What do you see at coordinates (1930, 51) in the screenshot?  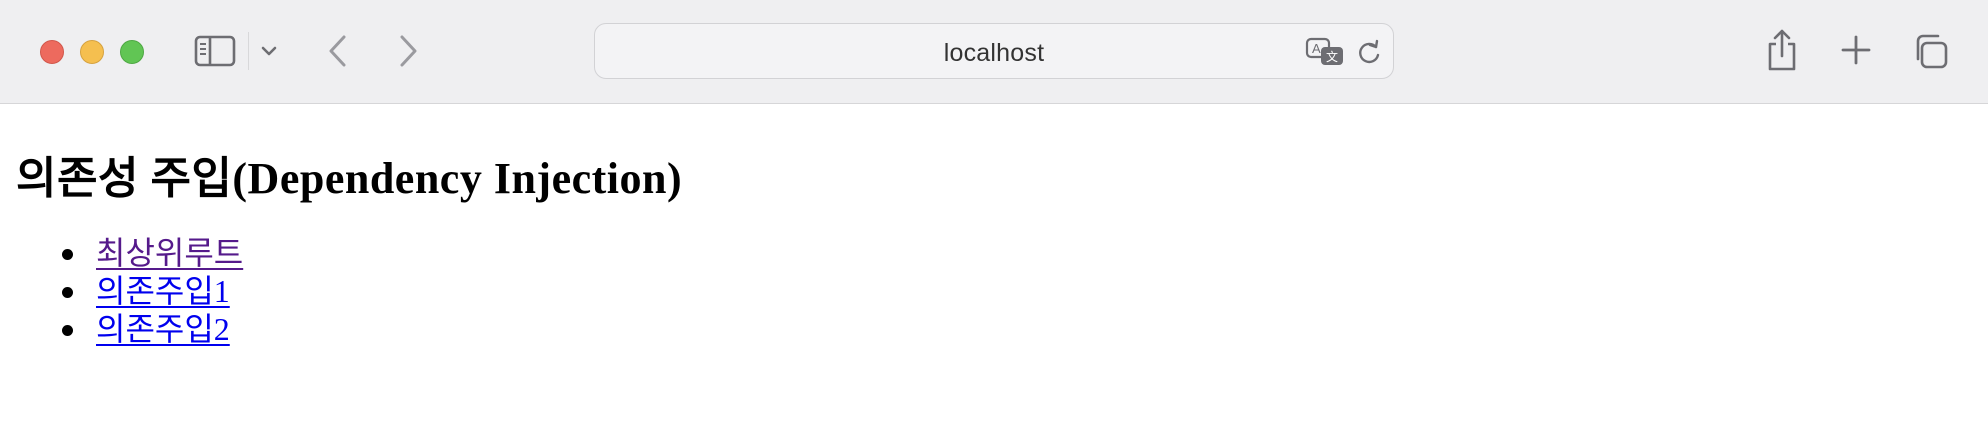 I see `tab-overview-icon` at bounding box center [1930, 51].